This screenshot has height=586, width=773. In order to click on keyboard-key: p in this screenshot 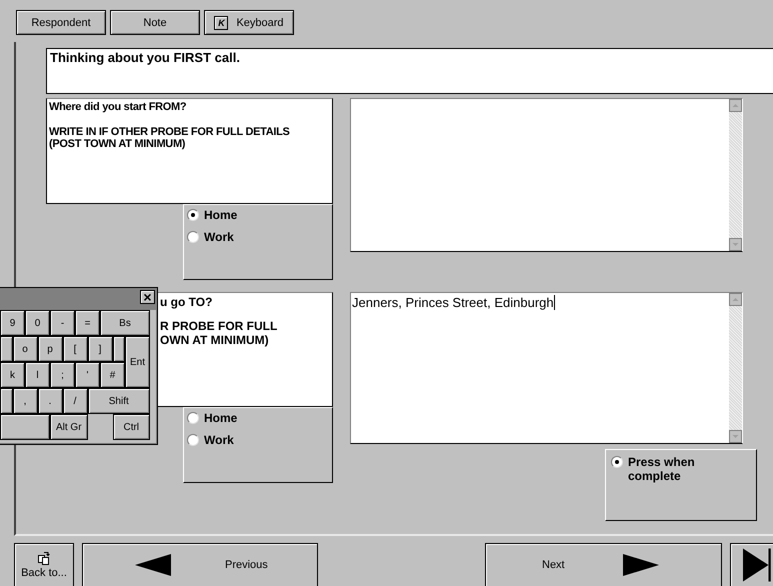, I will do `click(50, 349)`.